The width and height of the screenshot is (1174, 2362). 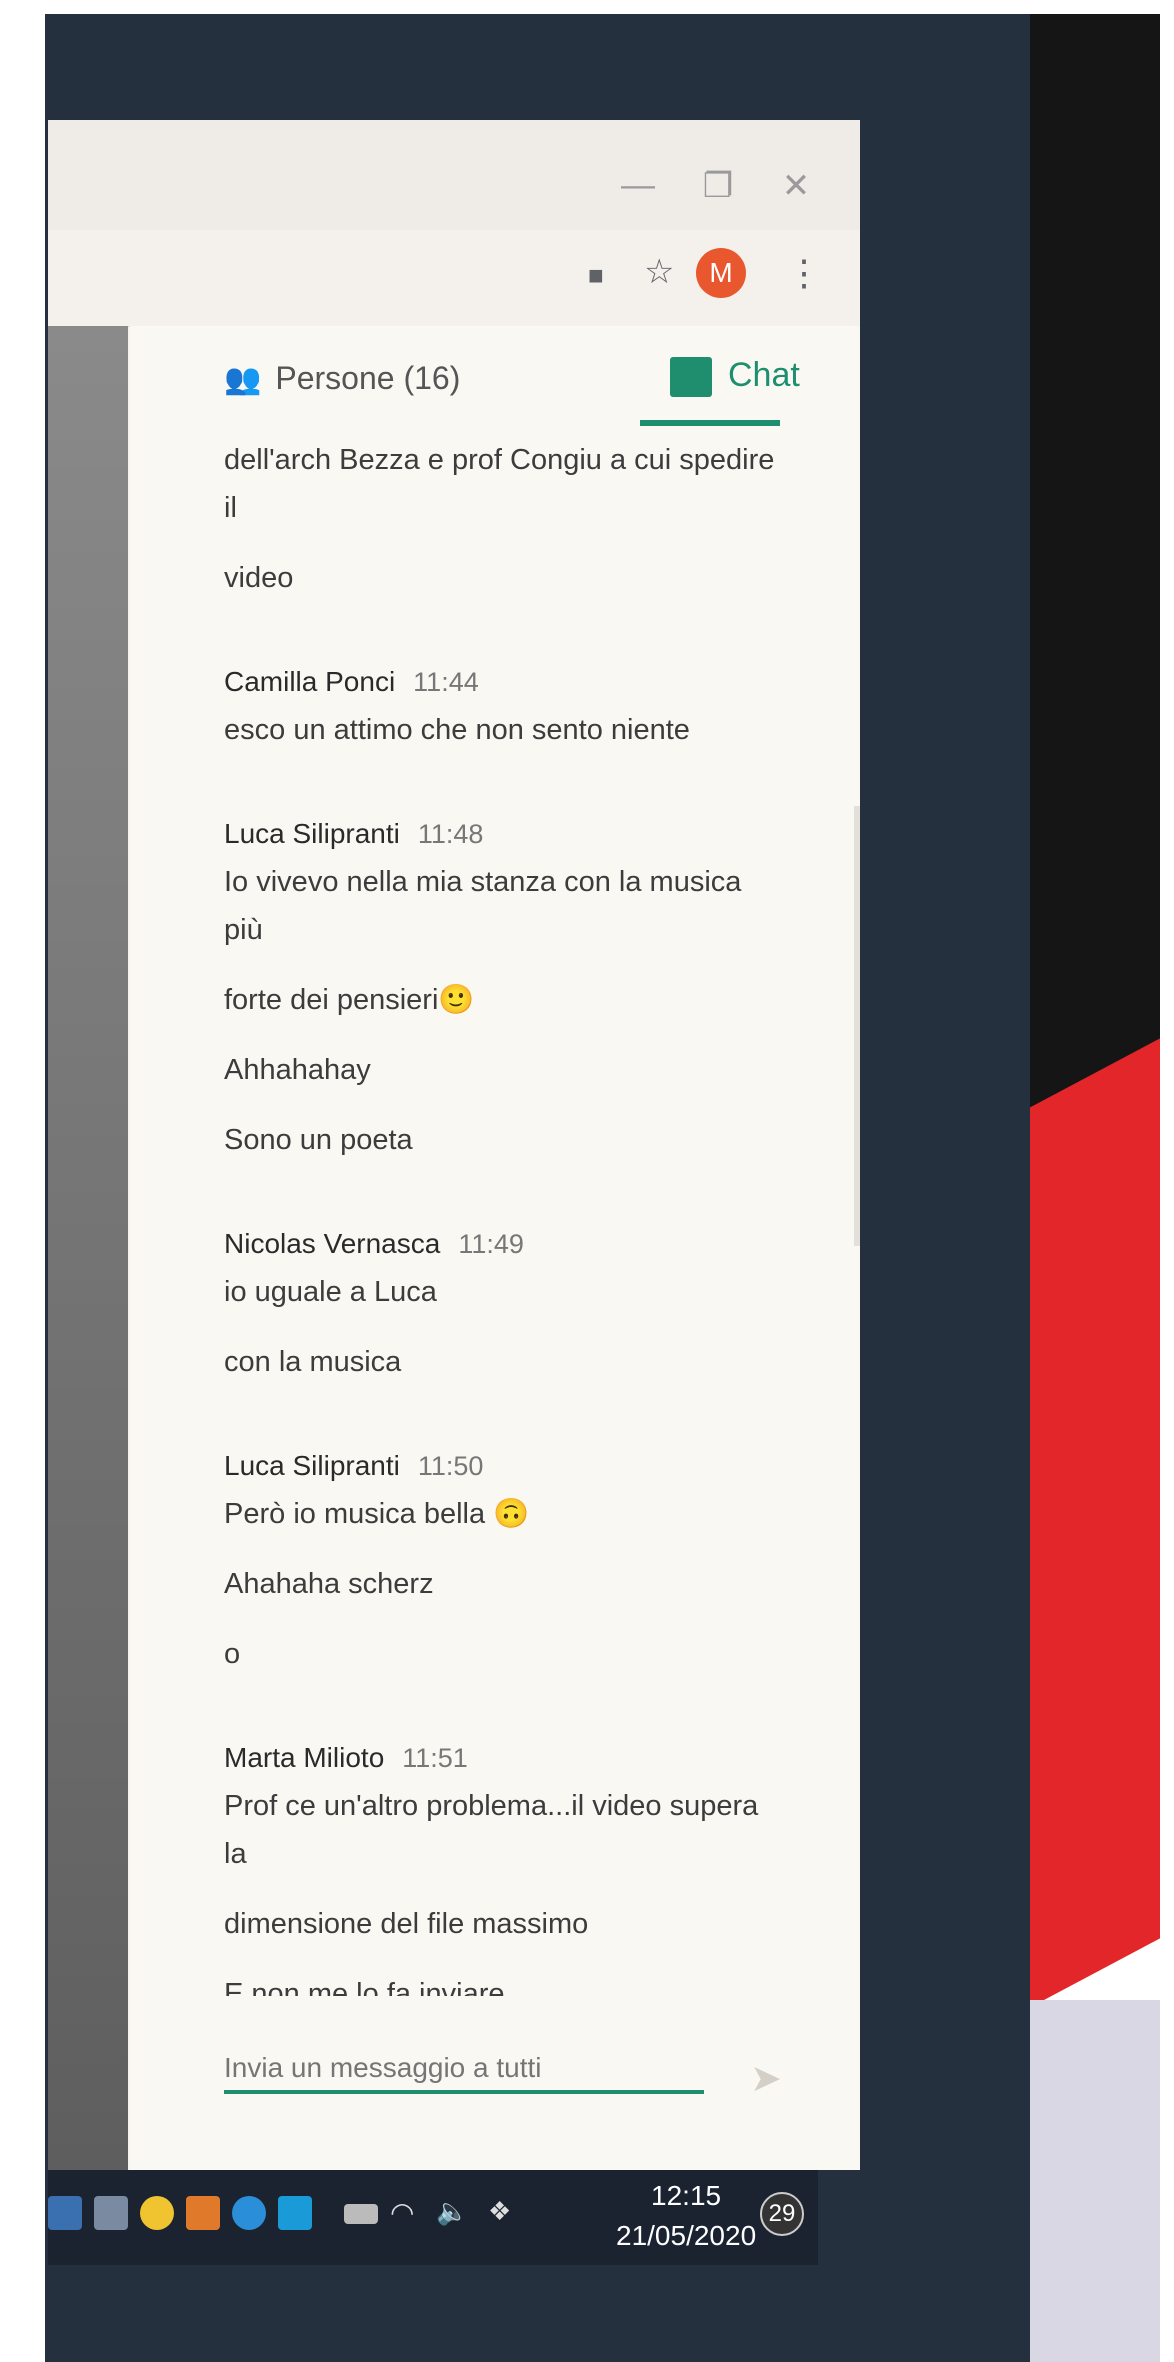 I want to click on volume-icon: 🔈, so click(x=453, y=2213).